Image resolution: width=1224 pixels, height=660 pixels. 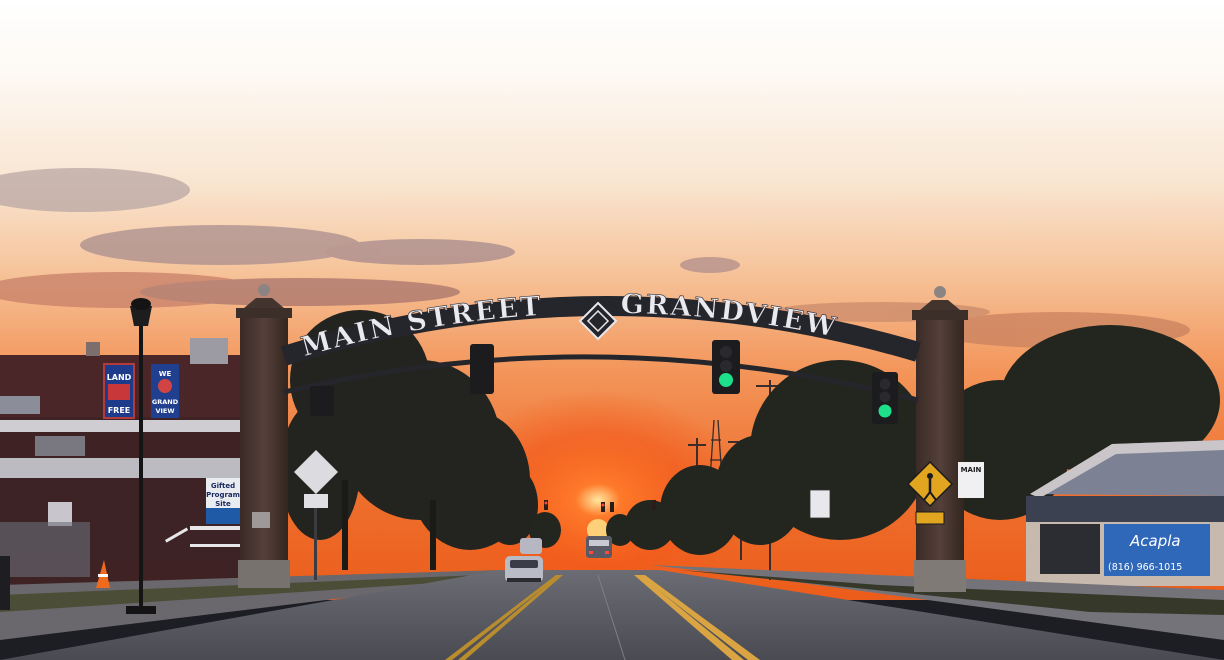 What do you see at coordinates (223, 504) in the screenshot?
I see `gifted-line3: Site` at bounding box center [223, 504].